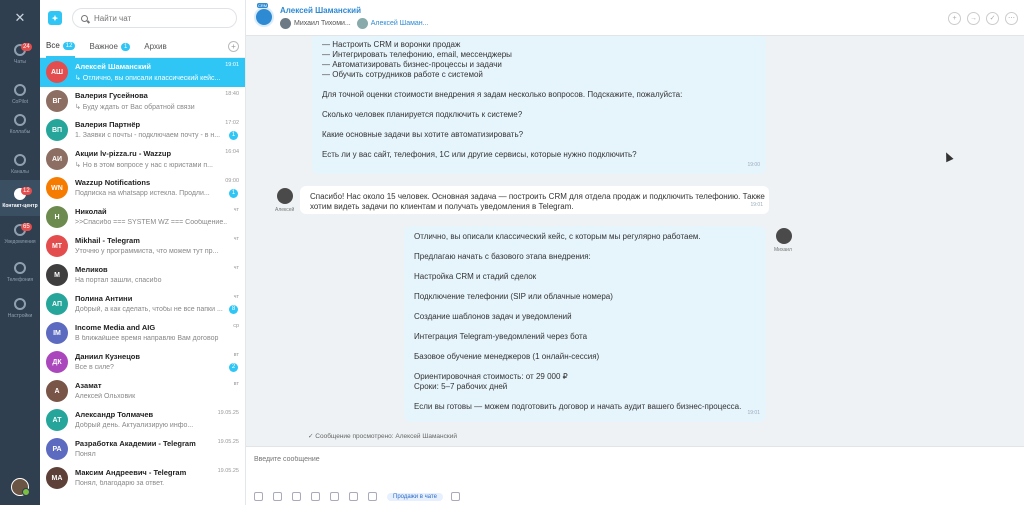 The width and height of the screenshot is (1024, 505). Describe the element at coordinates (753, 413) in the screenshot. I see `message-time: 19:01` at that location.